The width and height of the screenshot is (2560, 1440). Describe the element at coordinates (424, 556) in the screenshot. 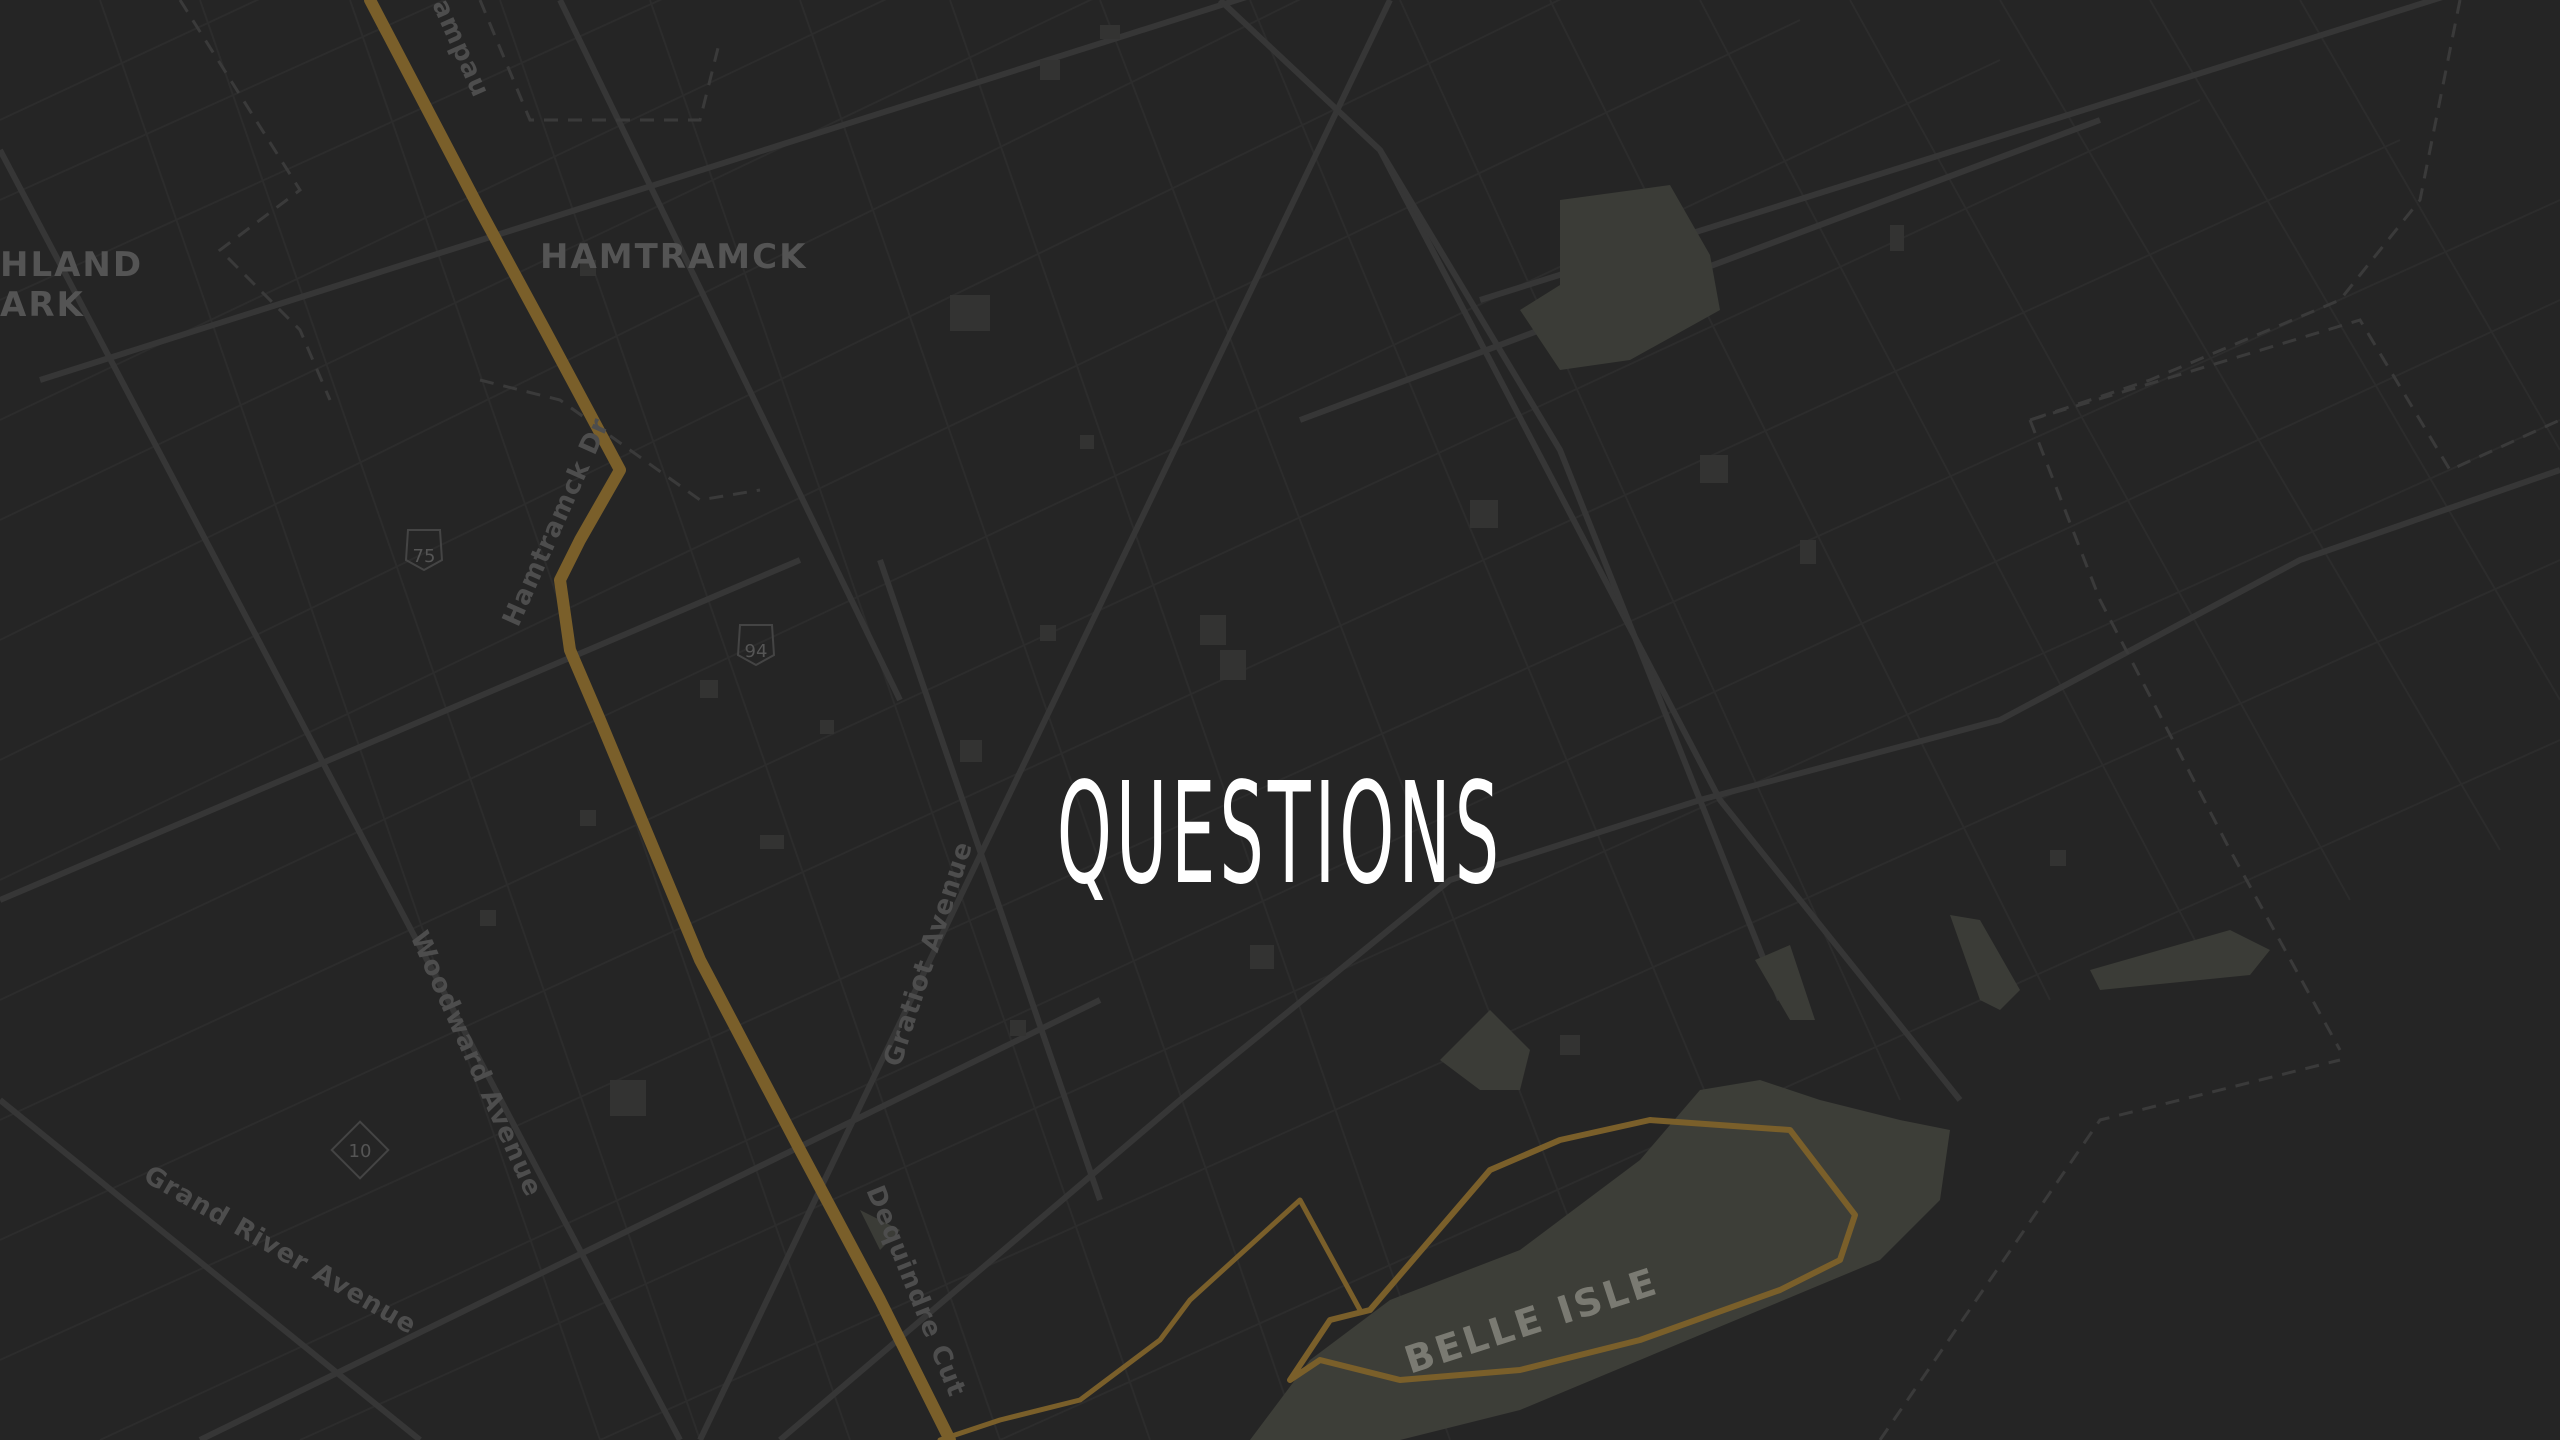

I see `svg-text: 75` at that location.